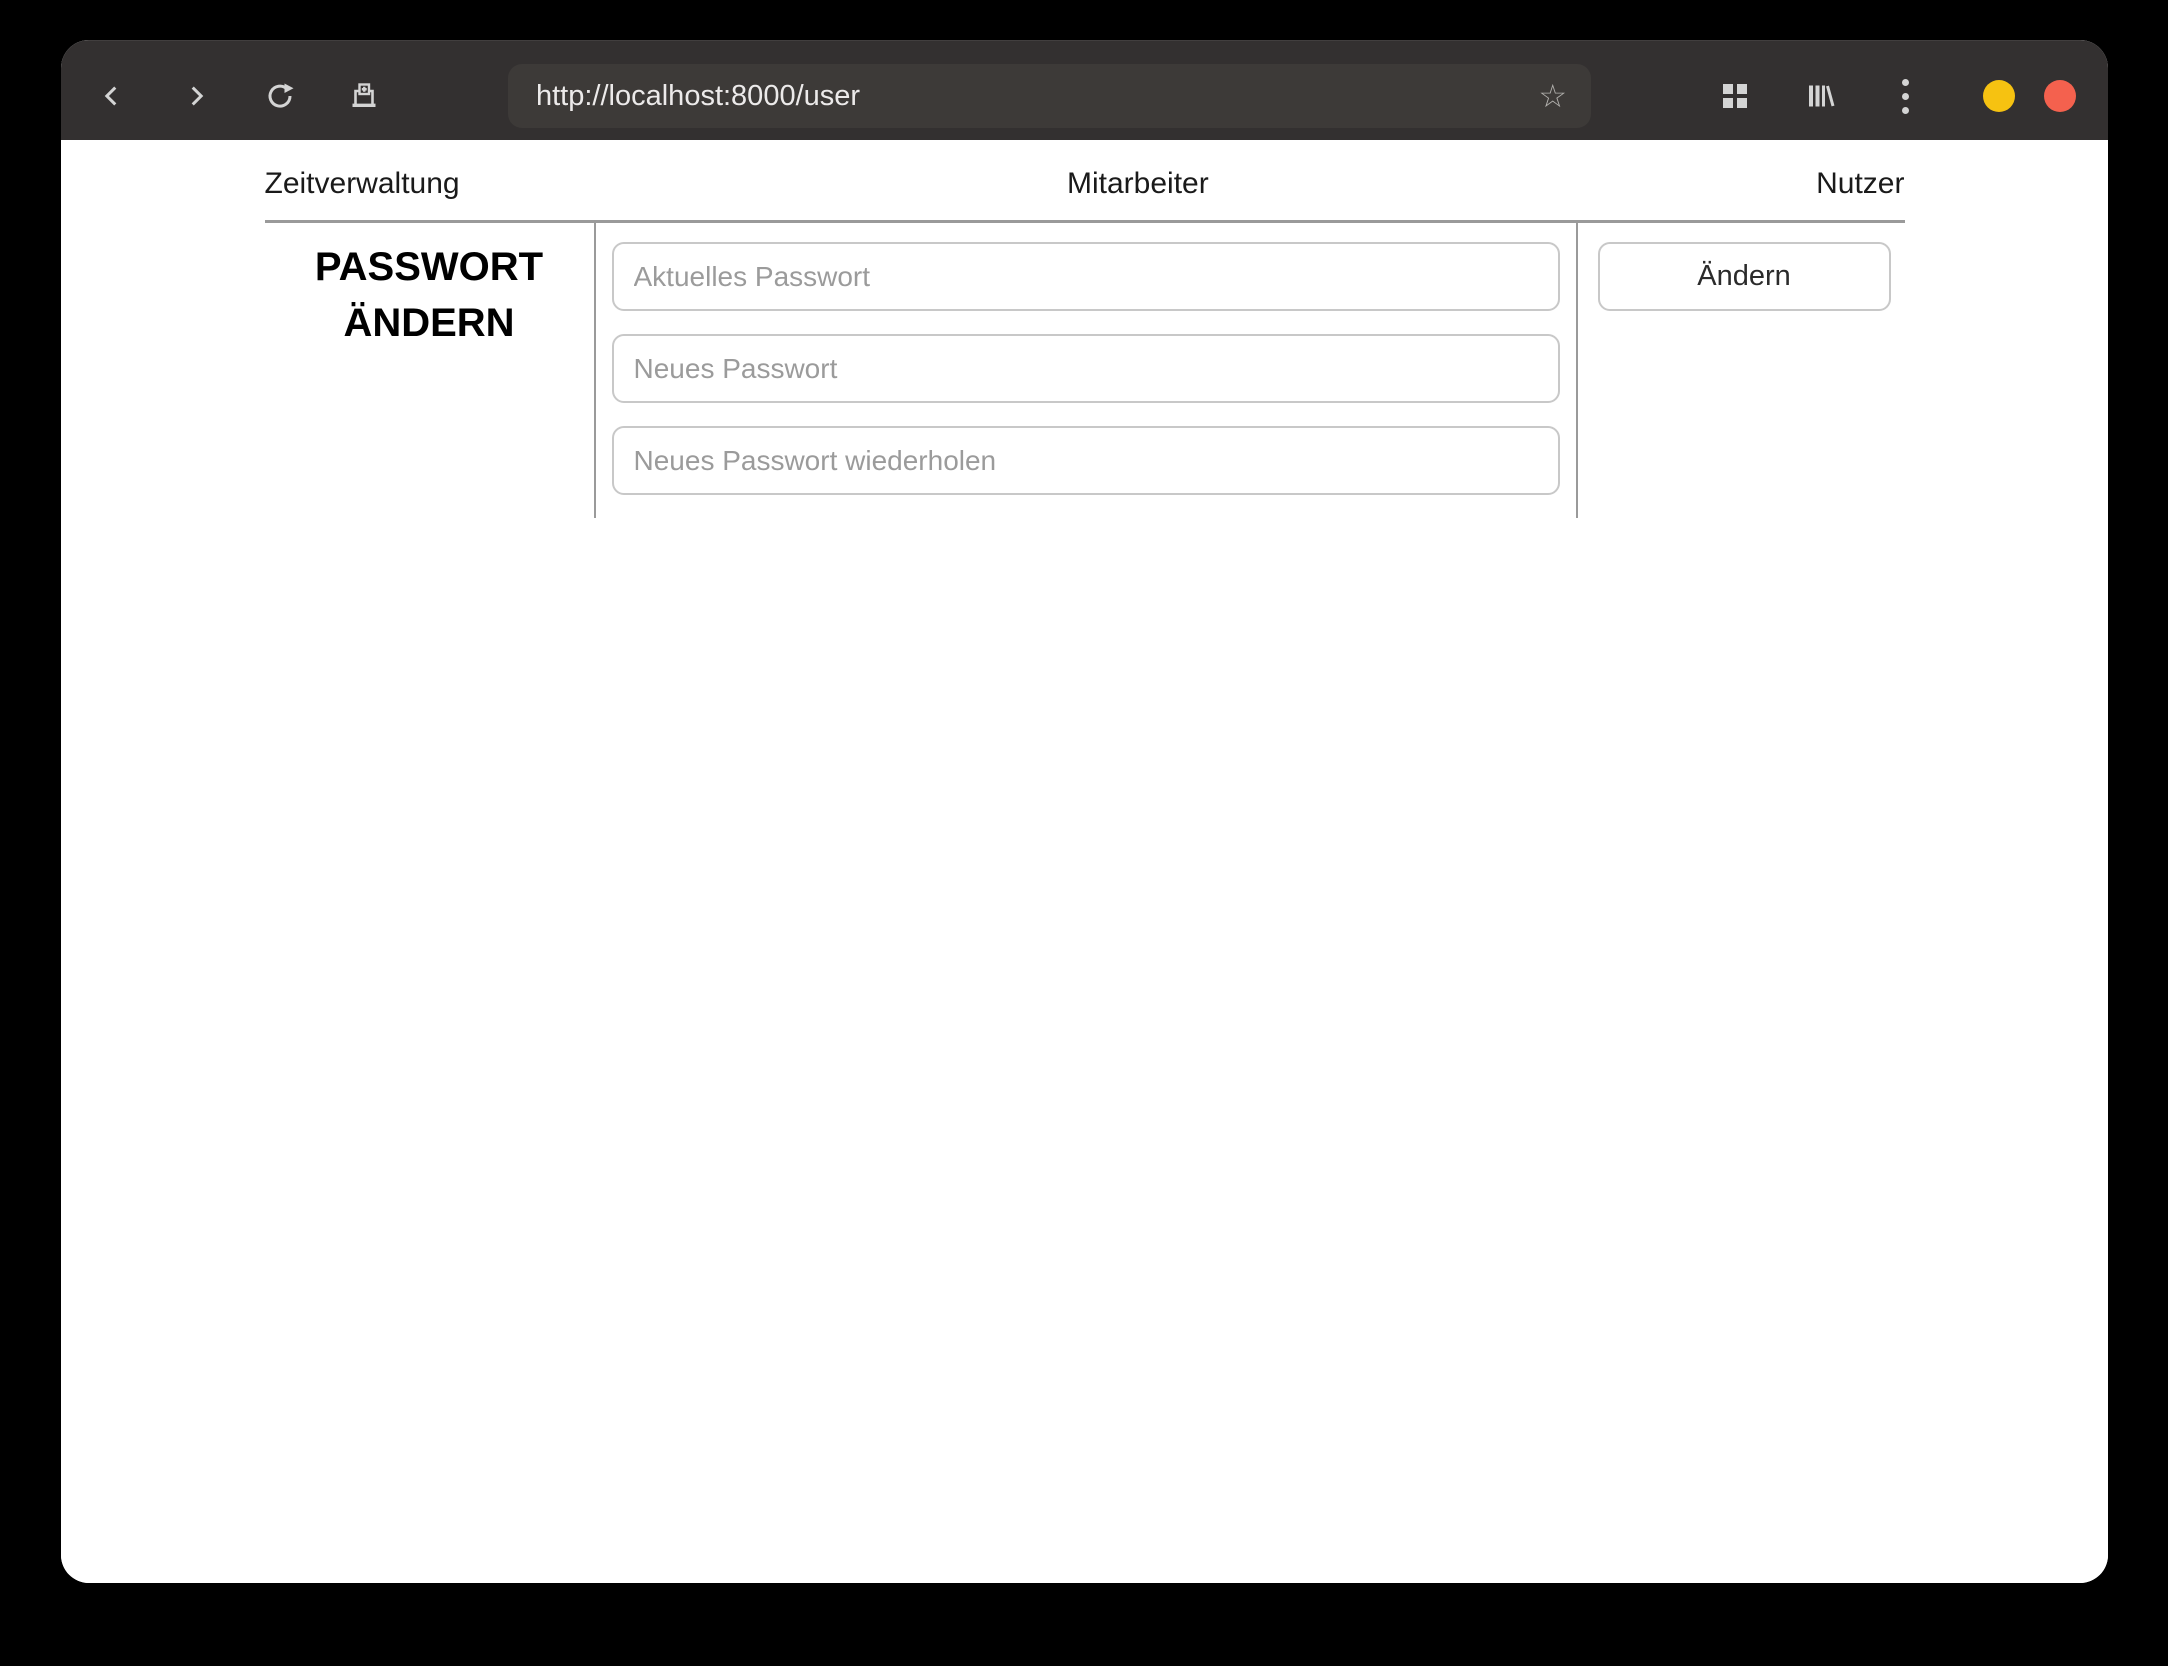  I want to click on new-password-field, so click(1085, 368).